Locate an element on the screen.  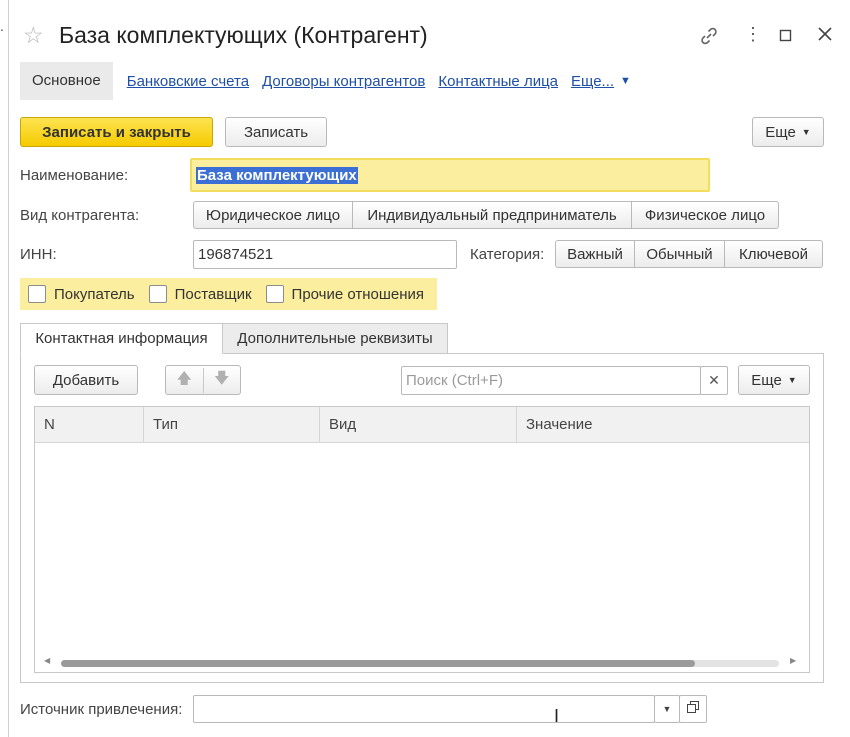
type-option-entrepreneur: Индивидуальный предприниматель is located at coordinates (492, 215).